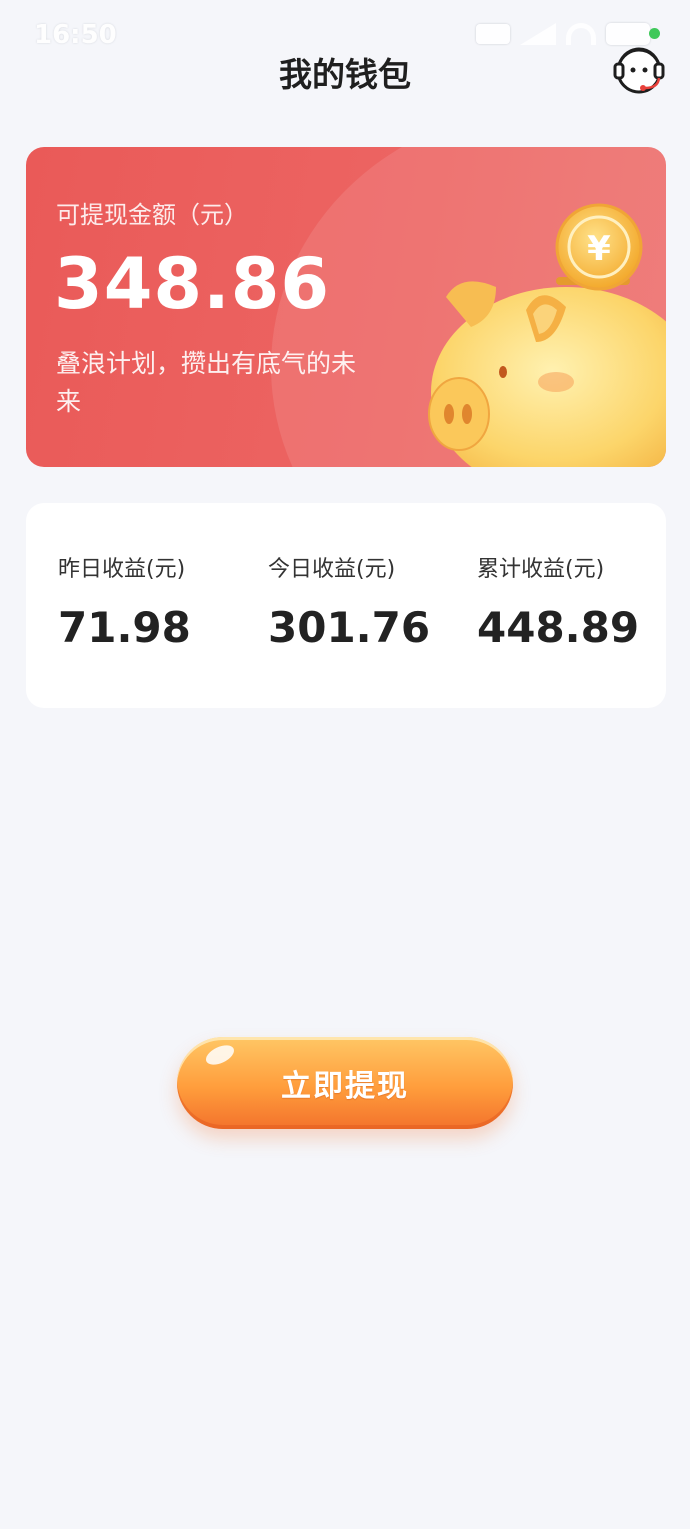 Image resolution: width=690 pixels, height=1529 pixels. I want to click on stat-yesterday-label: 昨日收益(元), so click(122, 569).